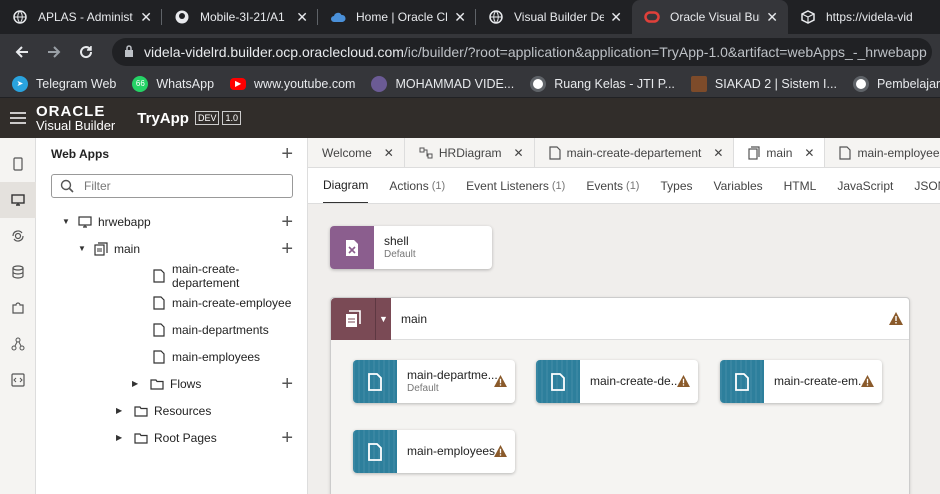 The image size is (940, 494). I want to click on tree-node-flows: ▶ Flows +, so click(171, 383).